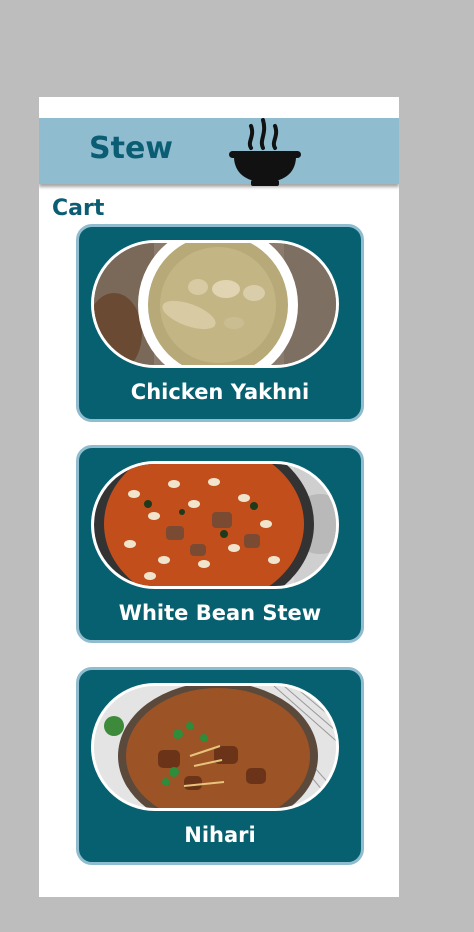 The height and width of the screenshot is (932, 474). I want to click on food-card-white-bean-stew: White Bean Stew, so click(220, 544).